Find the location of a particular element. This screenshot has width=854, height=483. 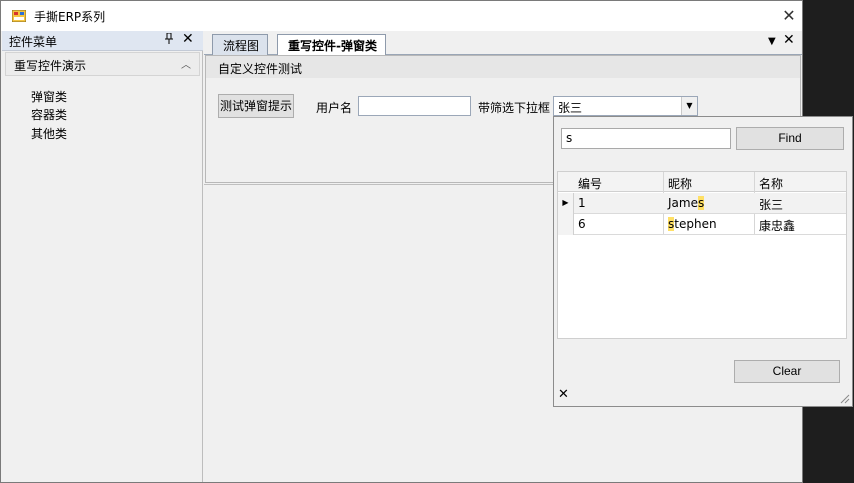

group-header: 自定义控件测试 is located at coordinates (503, 67).